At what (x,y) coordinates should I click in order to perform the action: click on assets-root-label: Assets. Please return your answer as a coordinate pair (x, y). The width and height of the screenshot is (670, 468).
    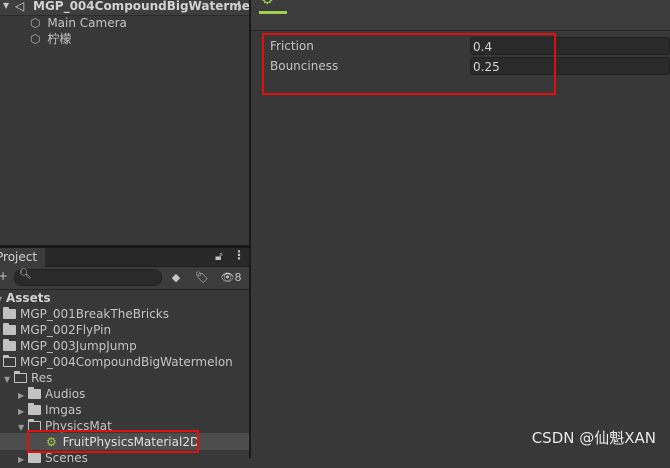
    Looking at the image, I should click on (28, 298).